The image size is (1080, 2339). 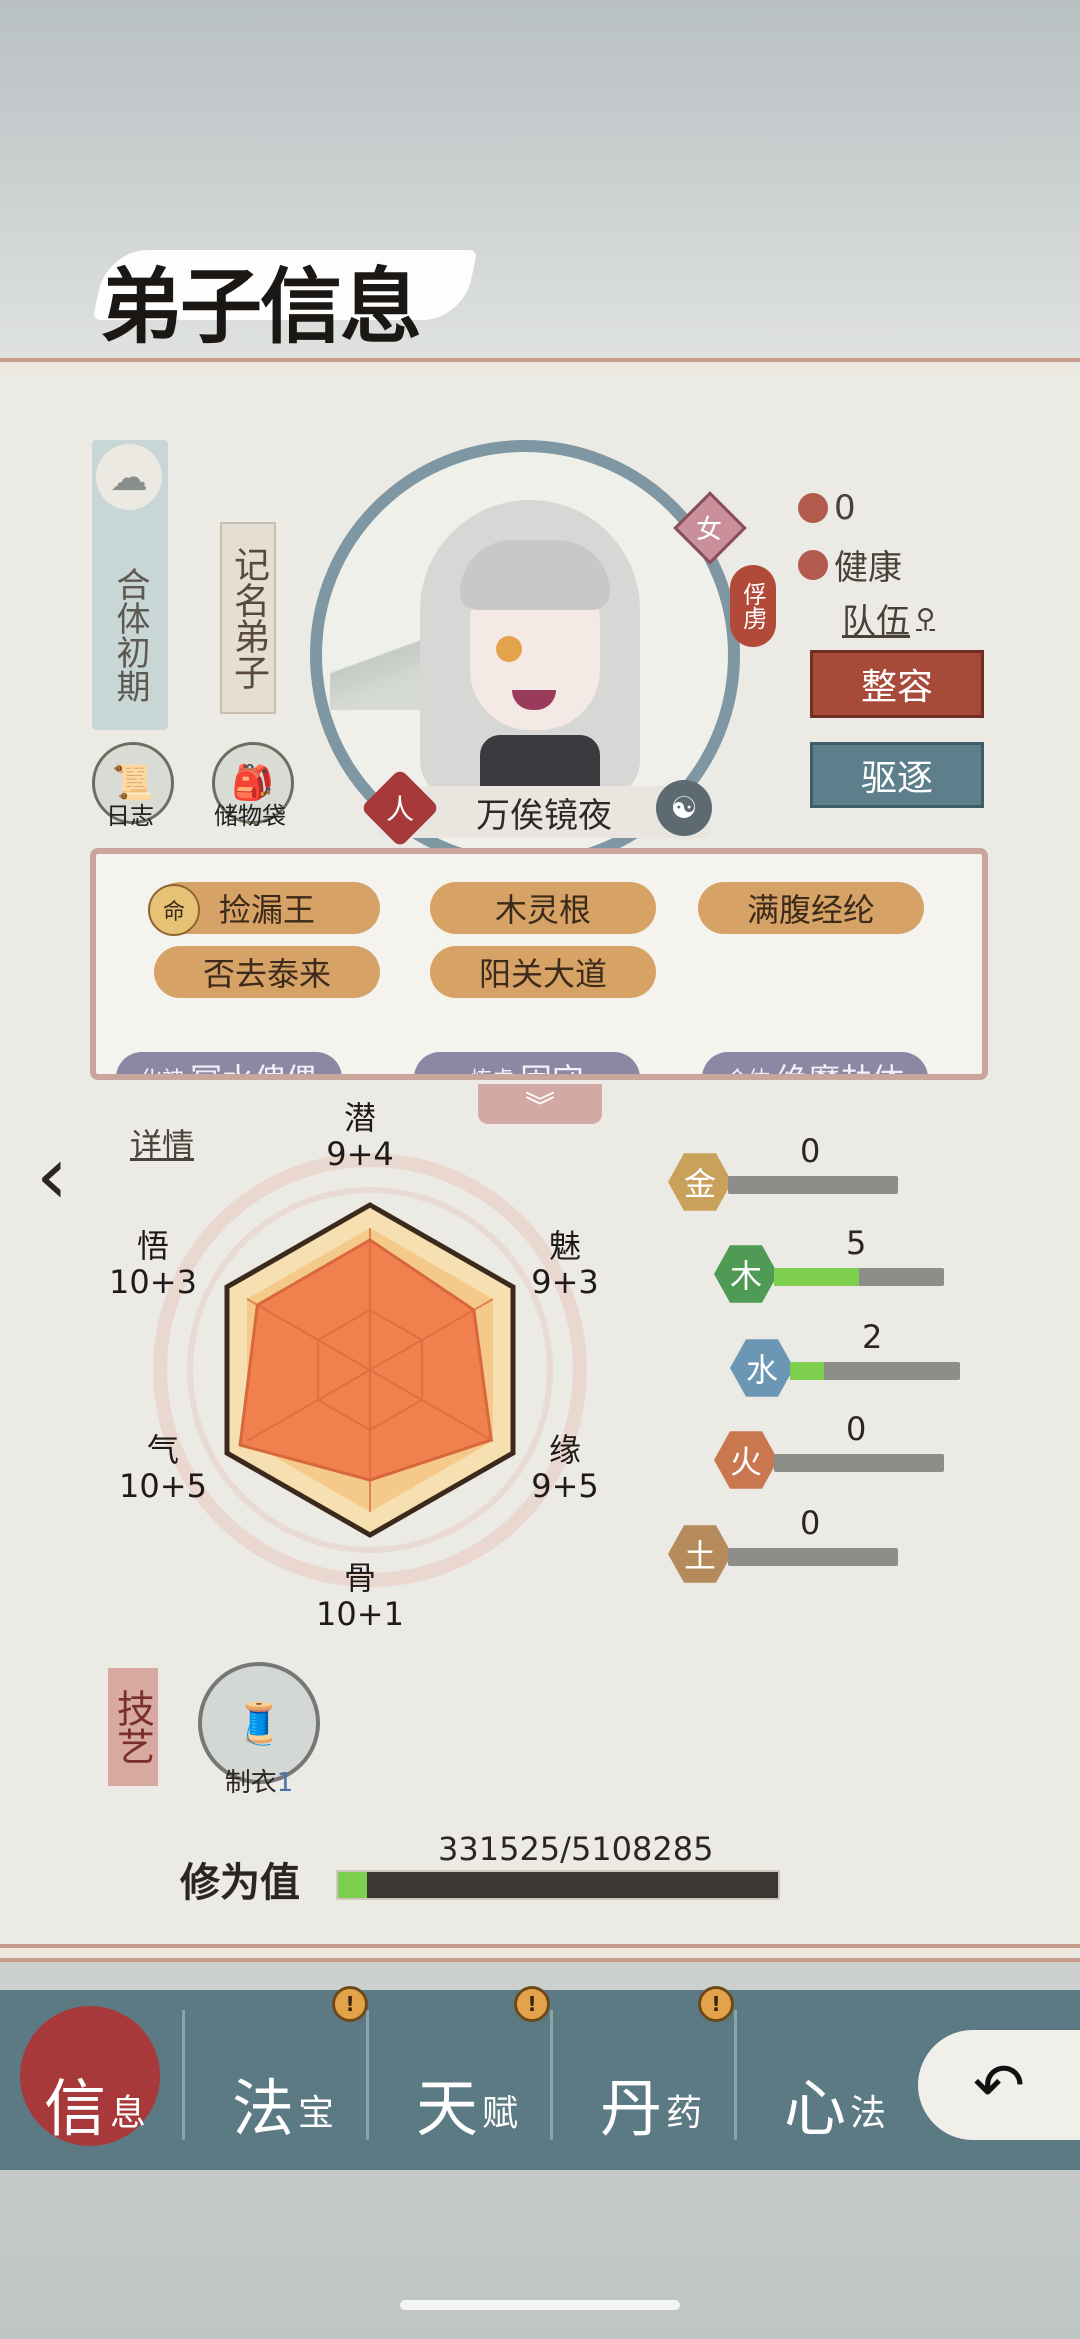 I want to click on trait-item: 满腹经纶, so click(x=811, y=908).